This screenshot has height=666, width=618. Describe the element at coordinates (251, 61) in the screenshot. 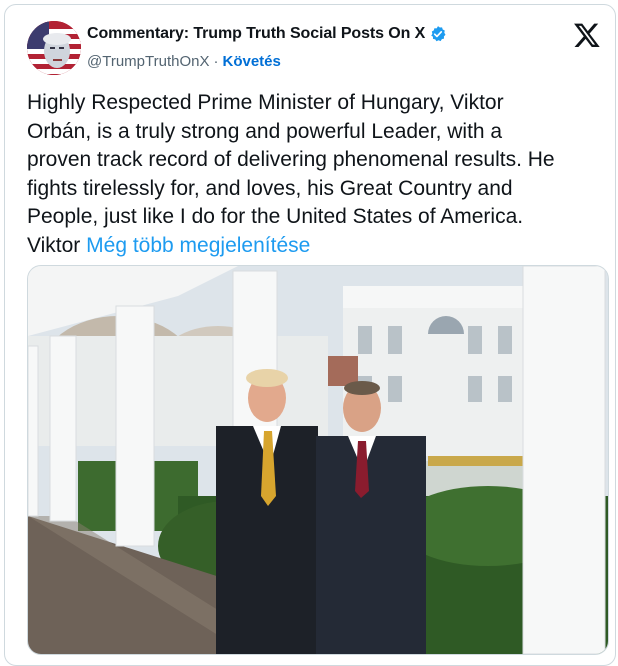

I see `follow-button: Követés` at that location.